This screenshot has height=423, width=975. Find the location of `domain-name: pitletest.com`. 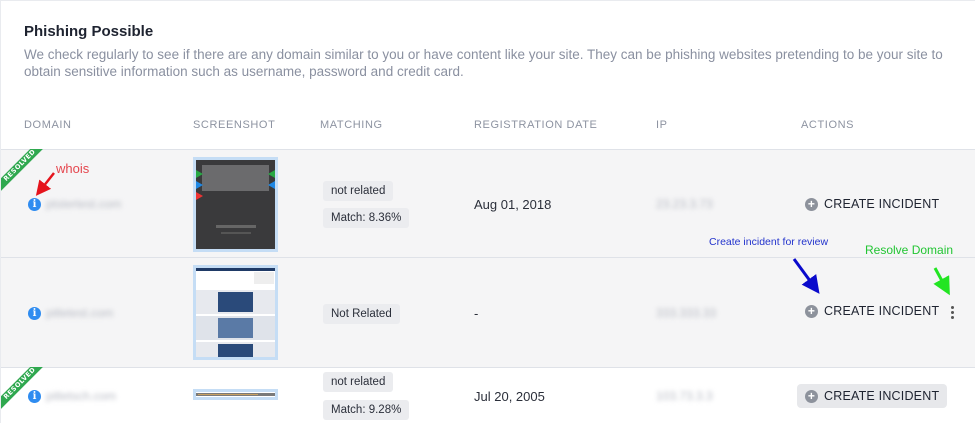

domain-name: pitletest.com is located at coordinates (79, 313).